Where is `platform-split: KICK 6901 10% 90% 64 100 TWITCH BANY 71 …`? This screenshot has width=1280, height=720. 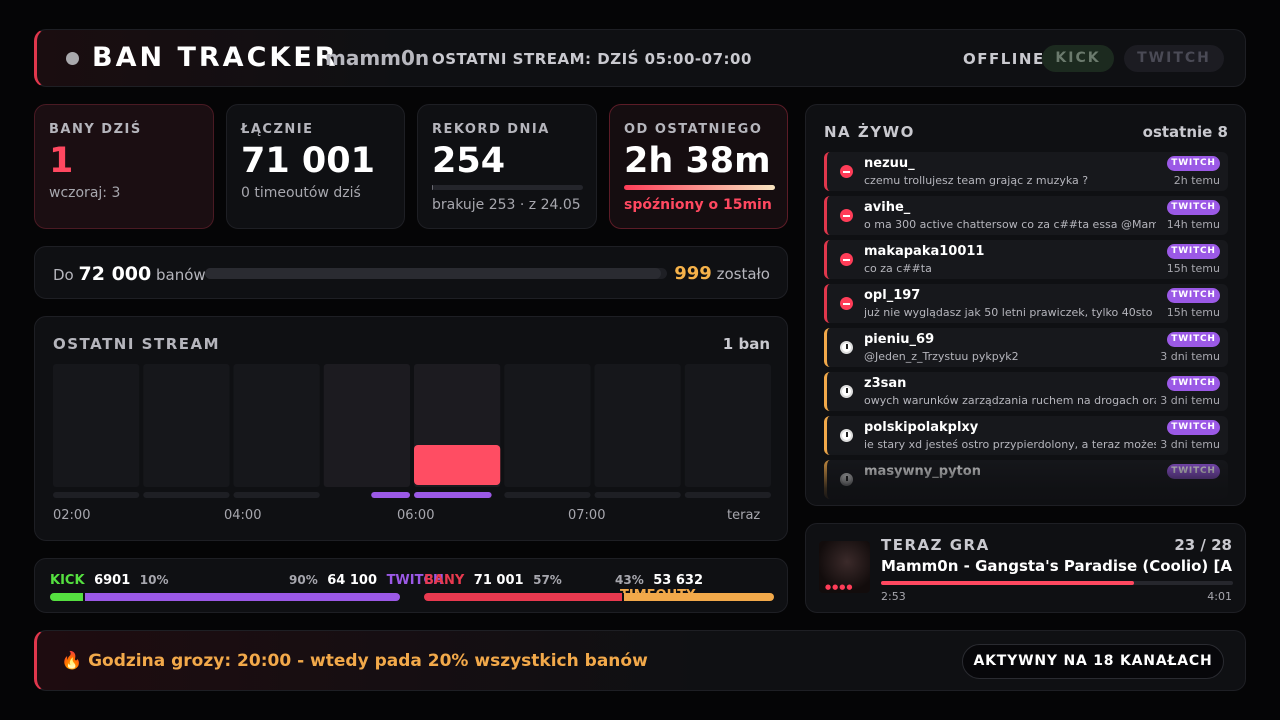
platform-split: KICK 6901 10% 90% 64 100 TWITCH BANY 71 … is located at coordinates (411, 585).